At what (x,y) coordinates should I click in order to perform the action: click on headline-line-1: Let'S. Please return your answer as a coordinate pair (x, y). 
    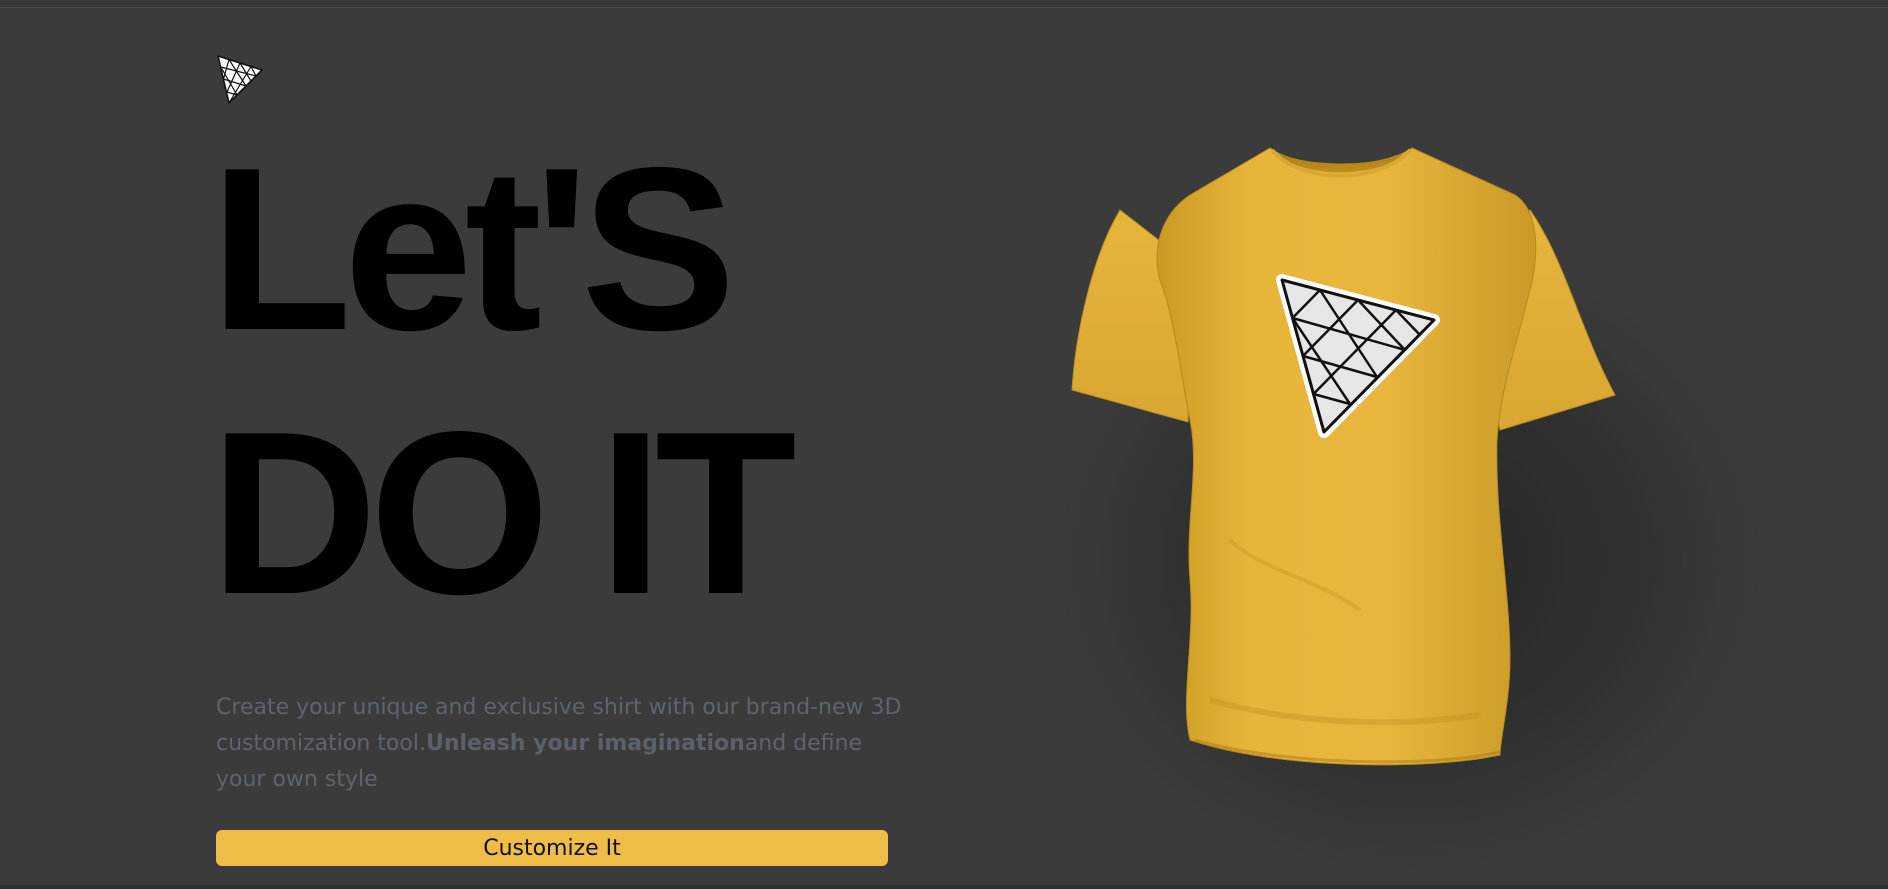
    Looking at the image, I should click on (473, 249).